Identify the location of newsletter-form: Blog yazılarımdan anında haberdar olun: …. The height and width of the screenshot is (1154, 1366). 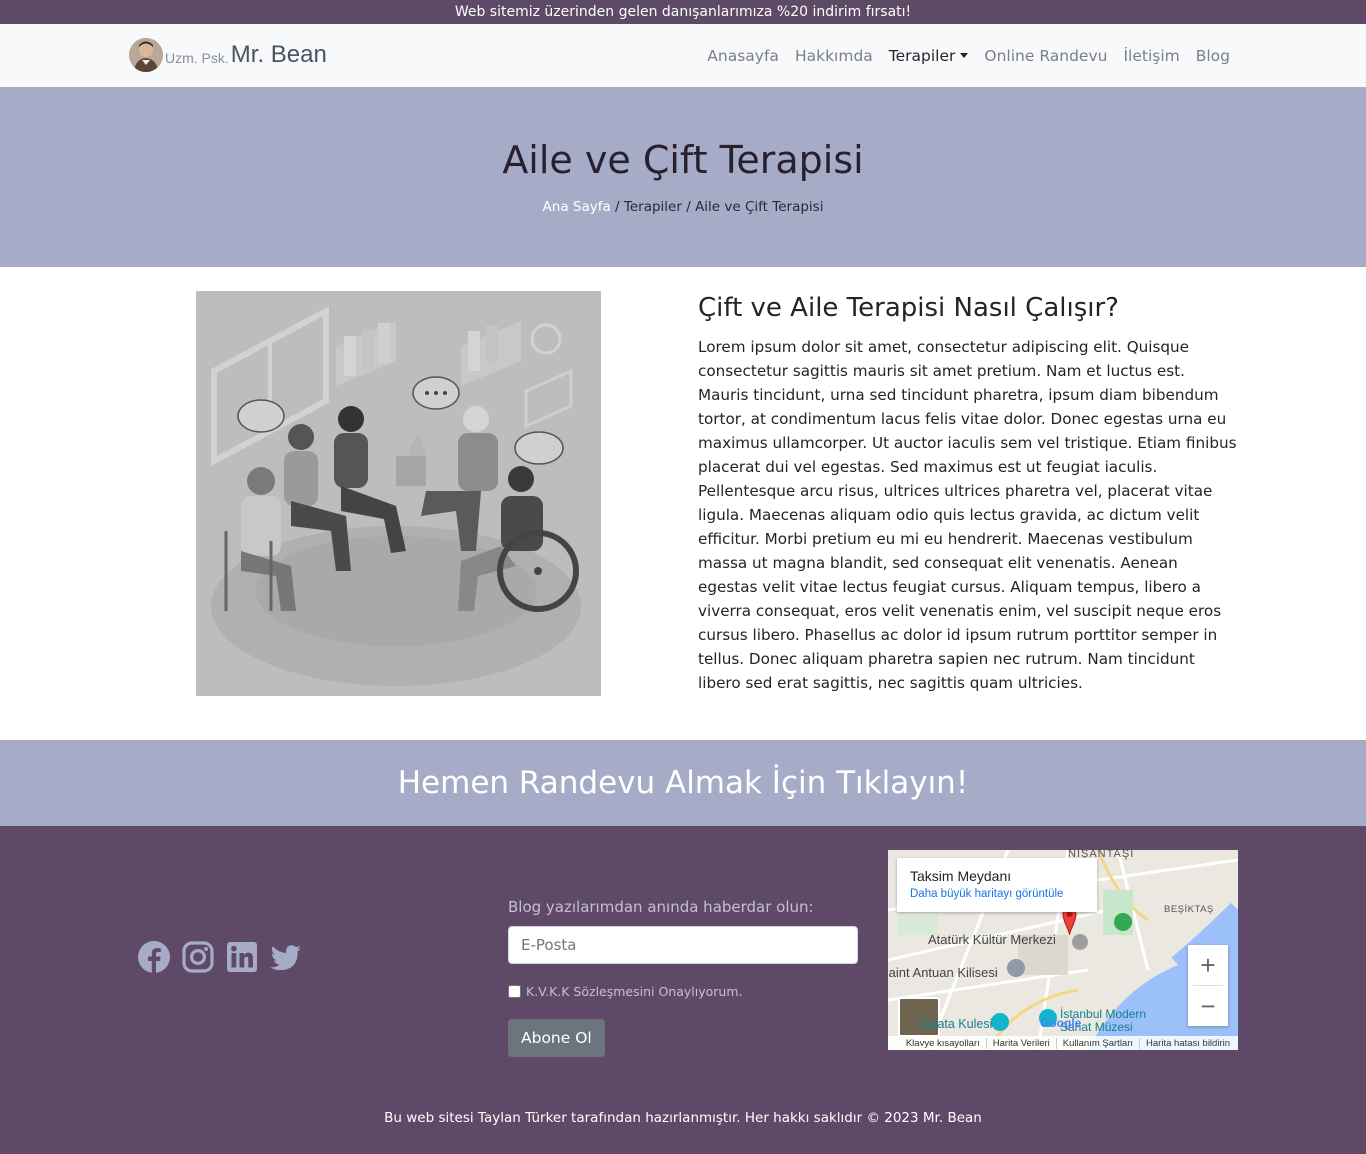
(683, 977).